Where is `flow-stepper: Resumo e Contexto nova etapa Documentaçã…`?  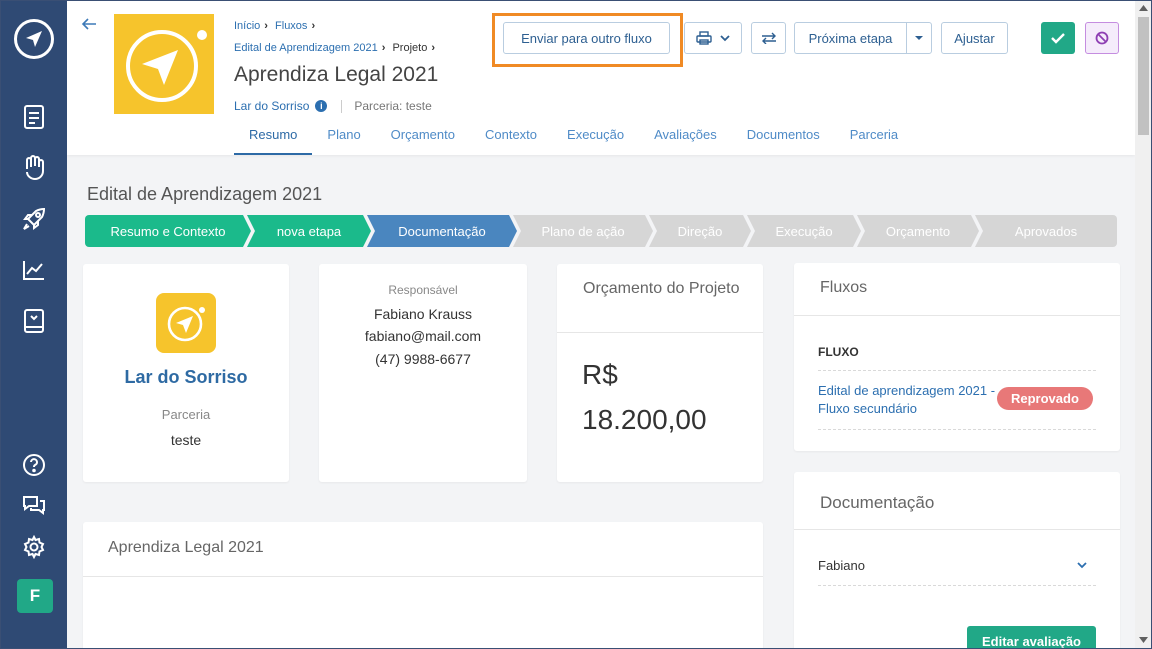 flow-stepper: Resumo e Contexto nova etapa Documentaçã… is located at coordinates (601, 231).